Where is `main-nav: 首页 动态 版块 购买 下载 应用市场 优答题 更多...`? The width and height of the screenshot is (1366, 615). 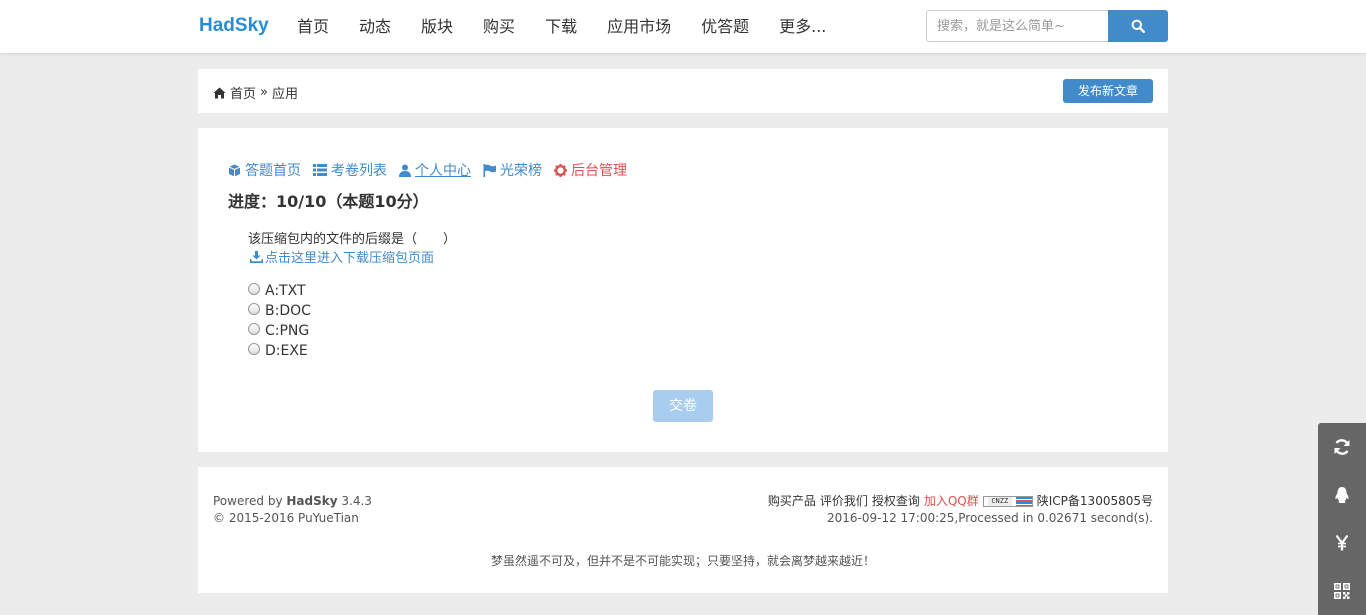 main-nav: 首页 动态 版块 购买 下载 应用市场 优答题 更多... is located at coordinates (561, 27).